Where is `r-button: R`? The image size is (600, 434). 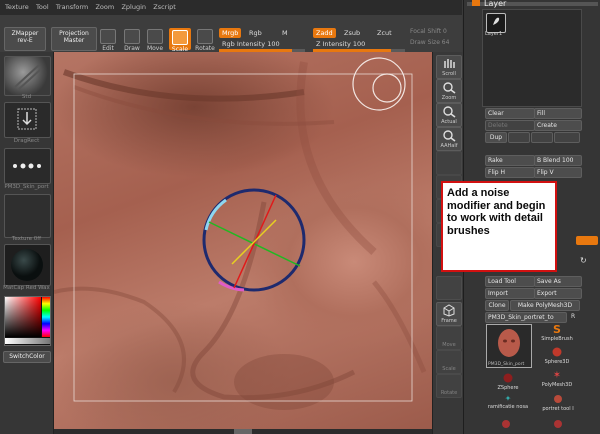
r-button: R is located at coordinates (573, 316).